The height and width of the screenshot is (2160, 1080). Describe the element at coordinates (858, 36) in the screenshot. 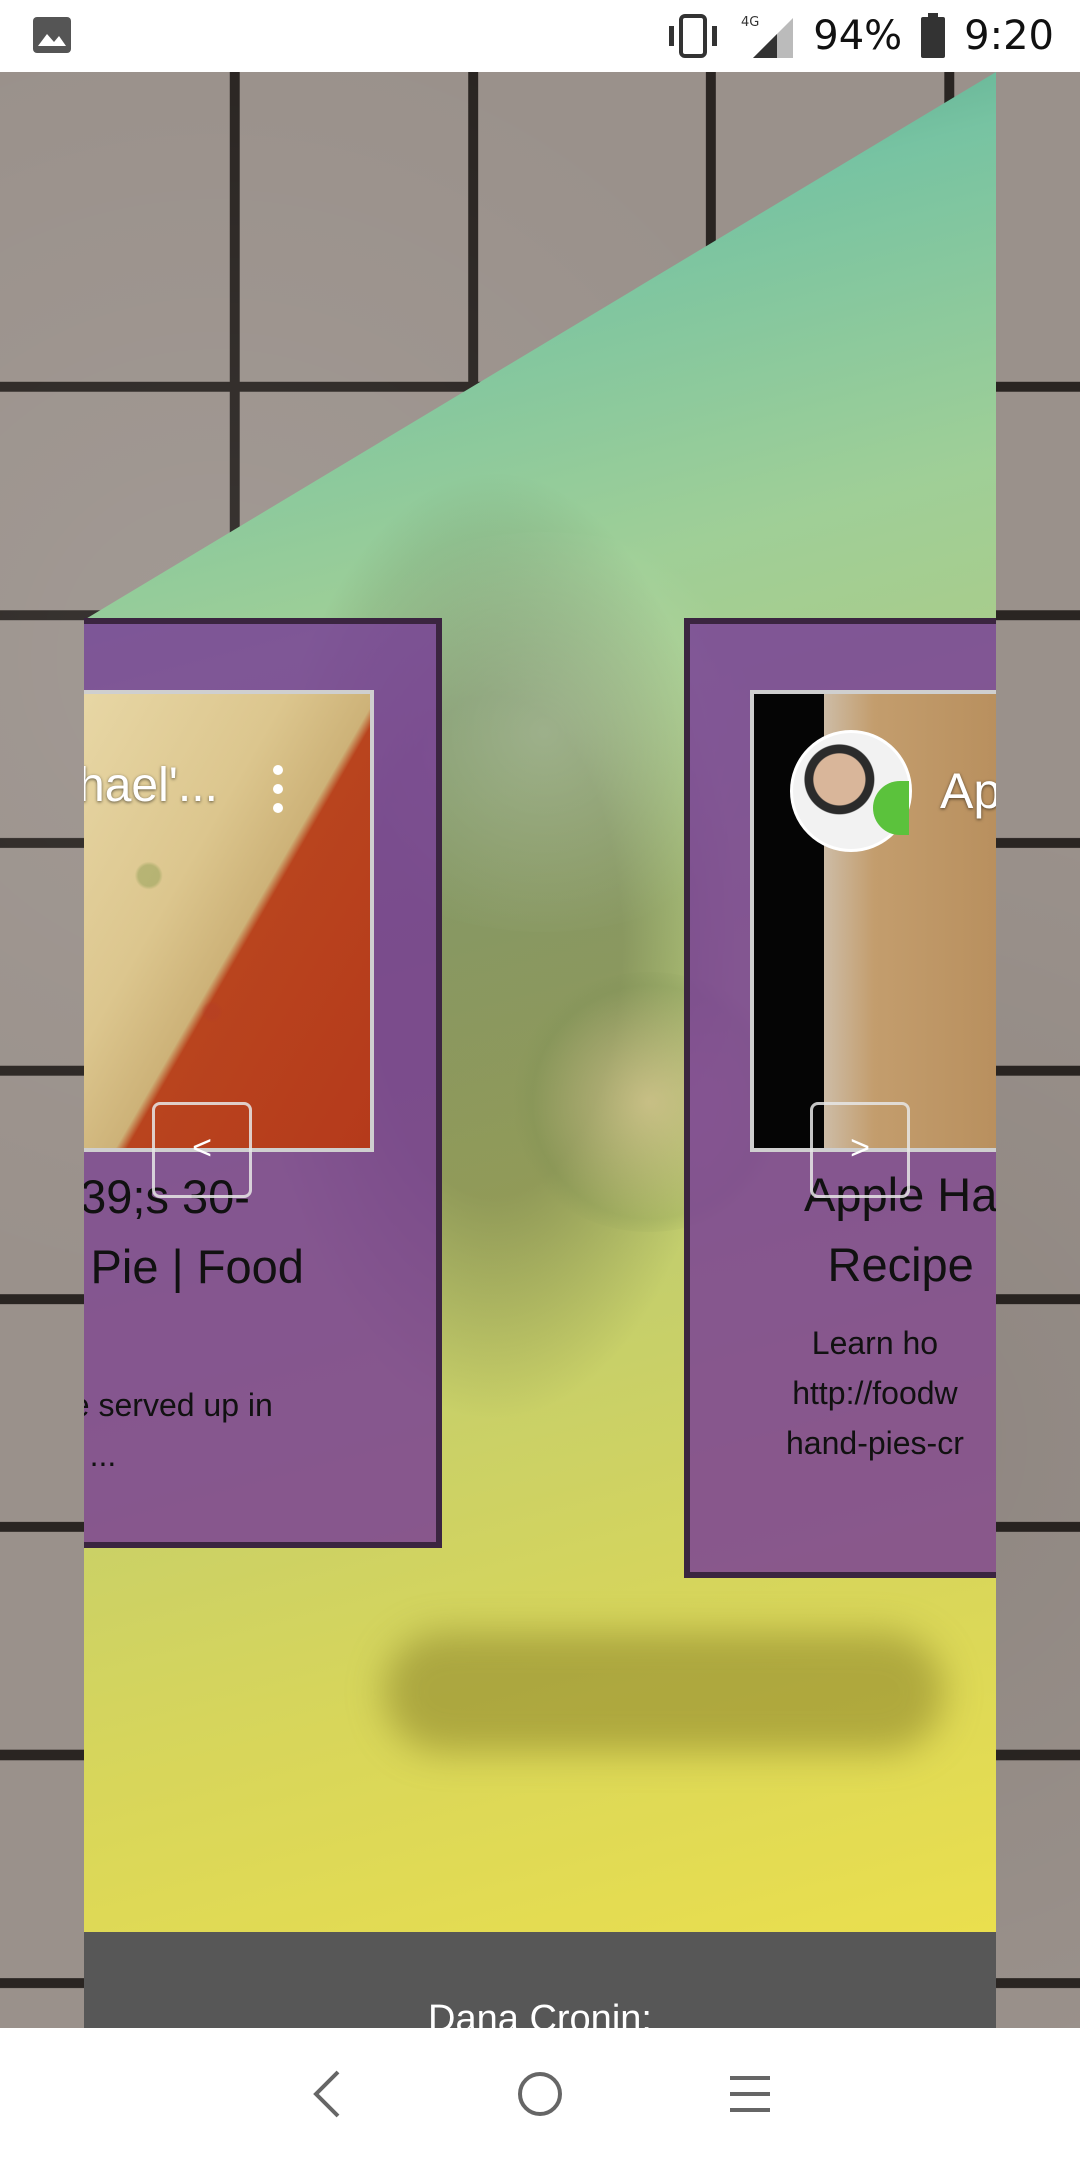

I see `battery-percent: 94%` at that location.